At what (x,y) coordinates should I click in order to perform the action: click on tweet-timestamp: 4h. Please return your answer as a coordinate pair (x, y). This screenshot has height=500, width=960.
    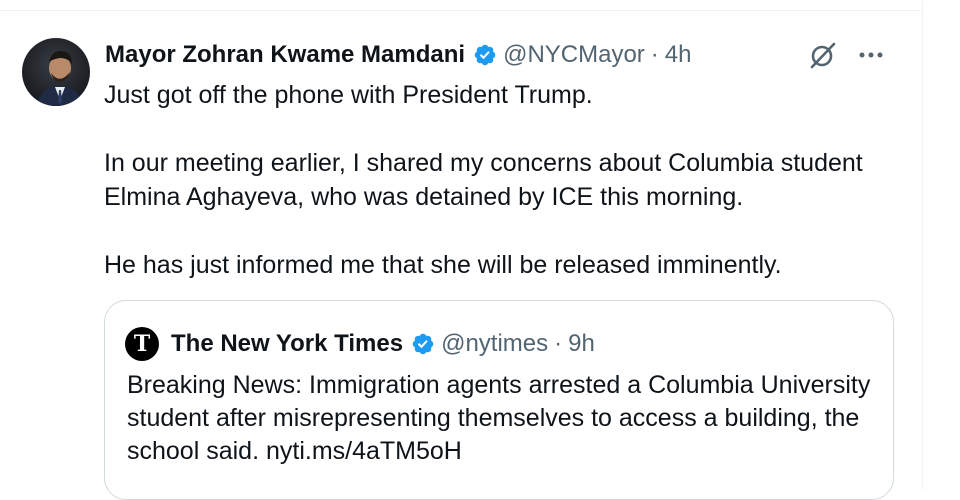
    Looking at the image, I should click on (678, 55).